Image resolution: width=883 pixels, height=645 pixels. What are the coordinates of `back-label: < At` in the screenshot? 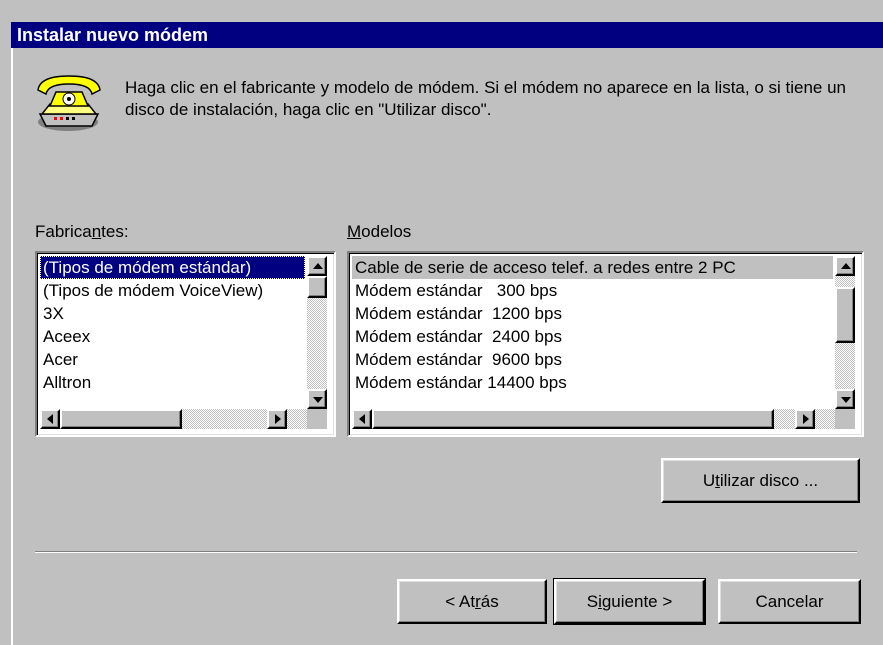 It's located at (460, 601).